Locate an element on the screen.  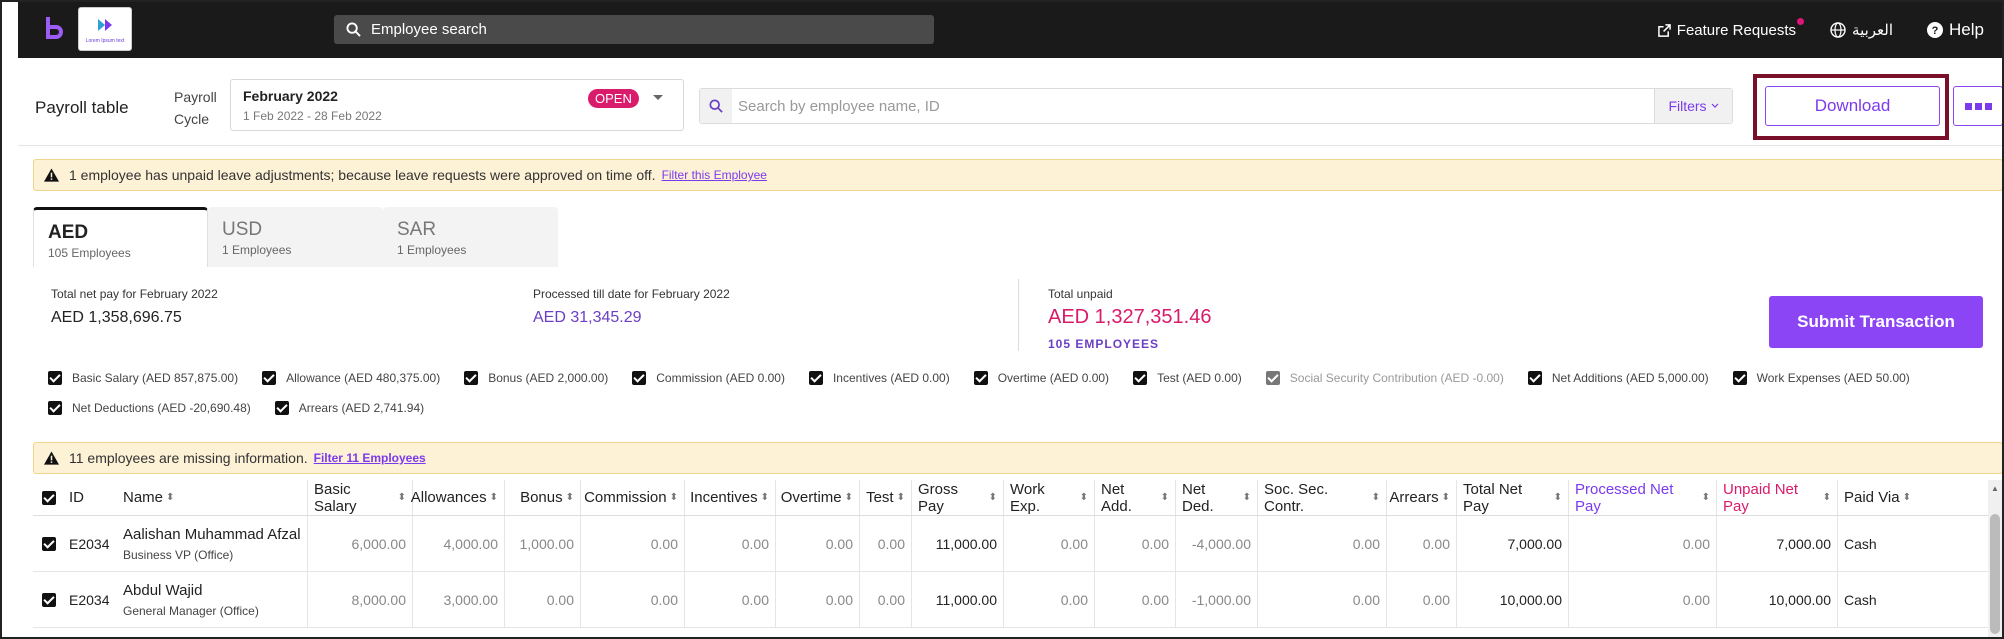
cell-name: Abdul Wajid General Manager (Office) is located at coordinates (212, 599).